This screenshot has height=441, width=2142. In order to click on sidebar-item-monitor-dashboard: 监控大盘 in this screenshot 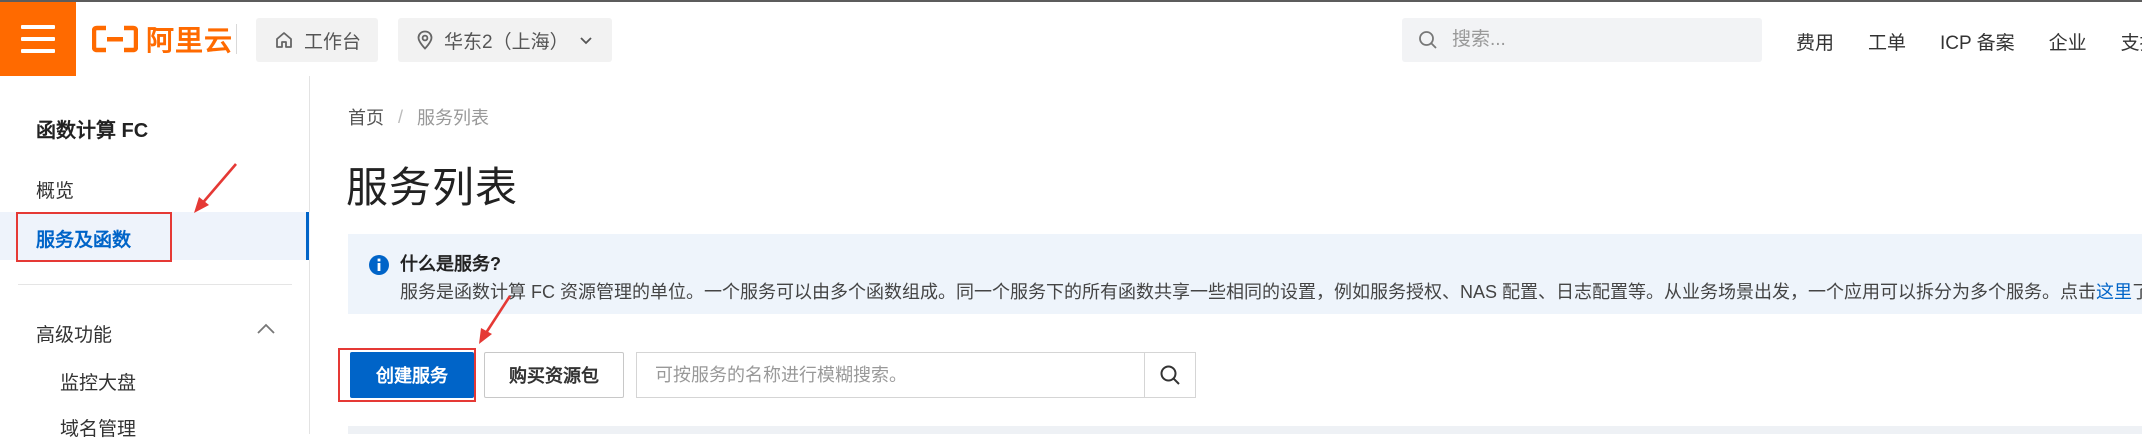, I will do `click(98, 381)`.